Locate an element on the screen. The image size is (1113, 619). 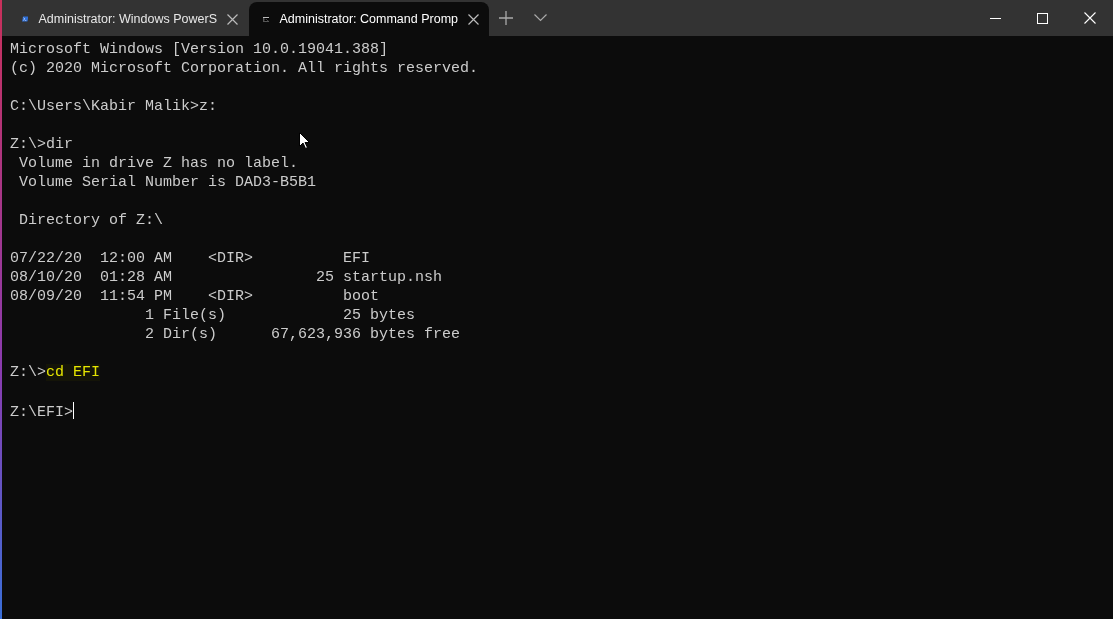
terminal-line: 08/10/20 01:28 AM 25 startup.nsh is located at coordinates (226, 277).